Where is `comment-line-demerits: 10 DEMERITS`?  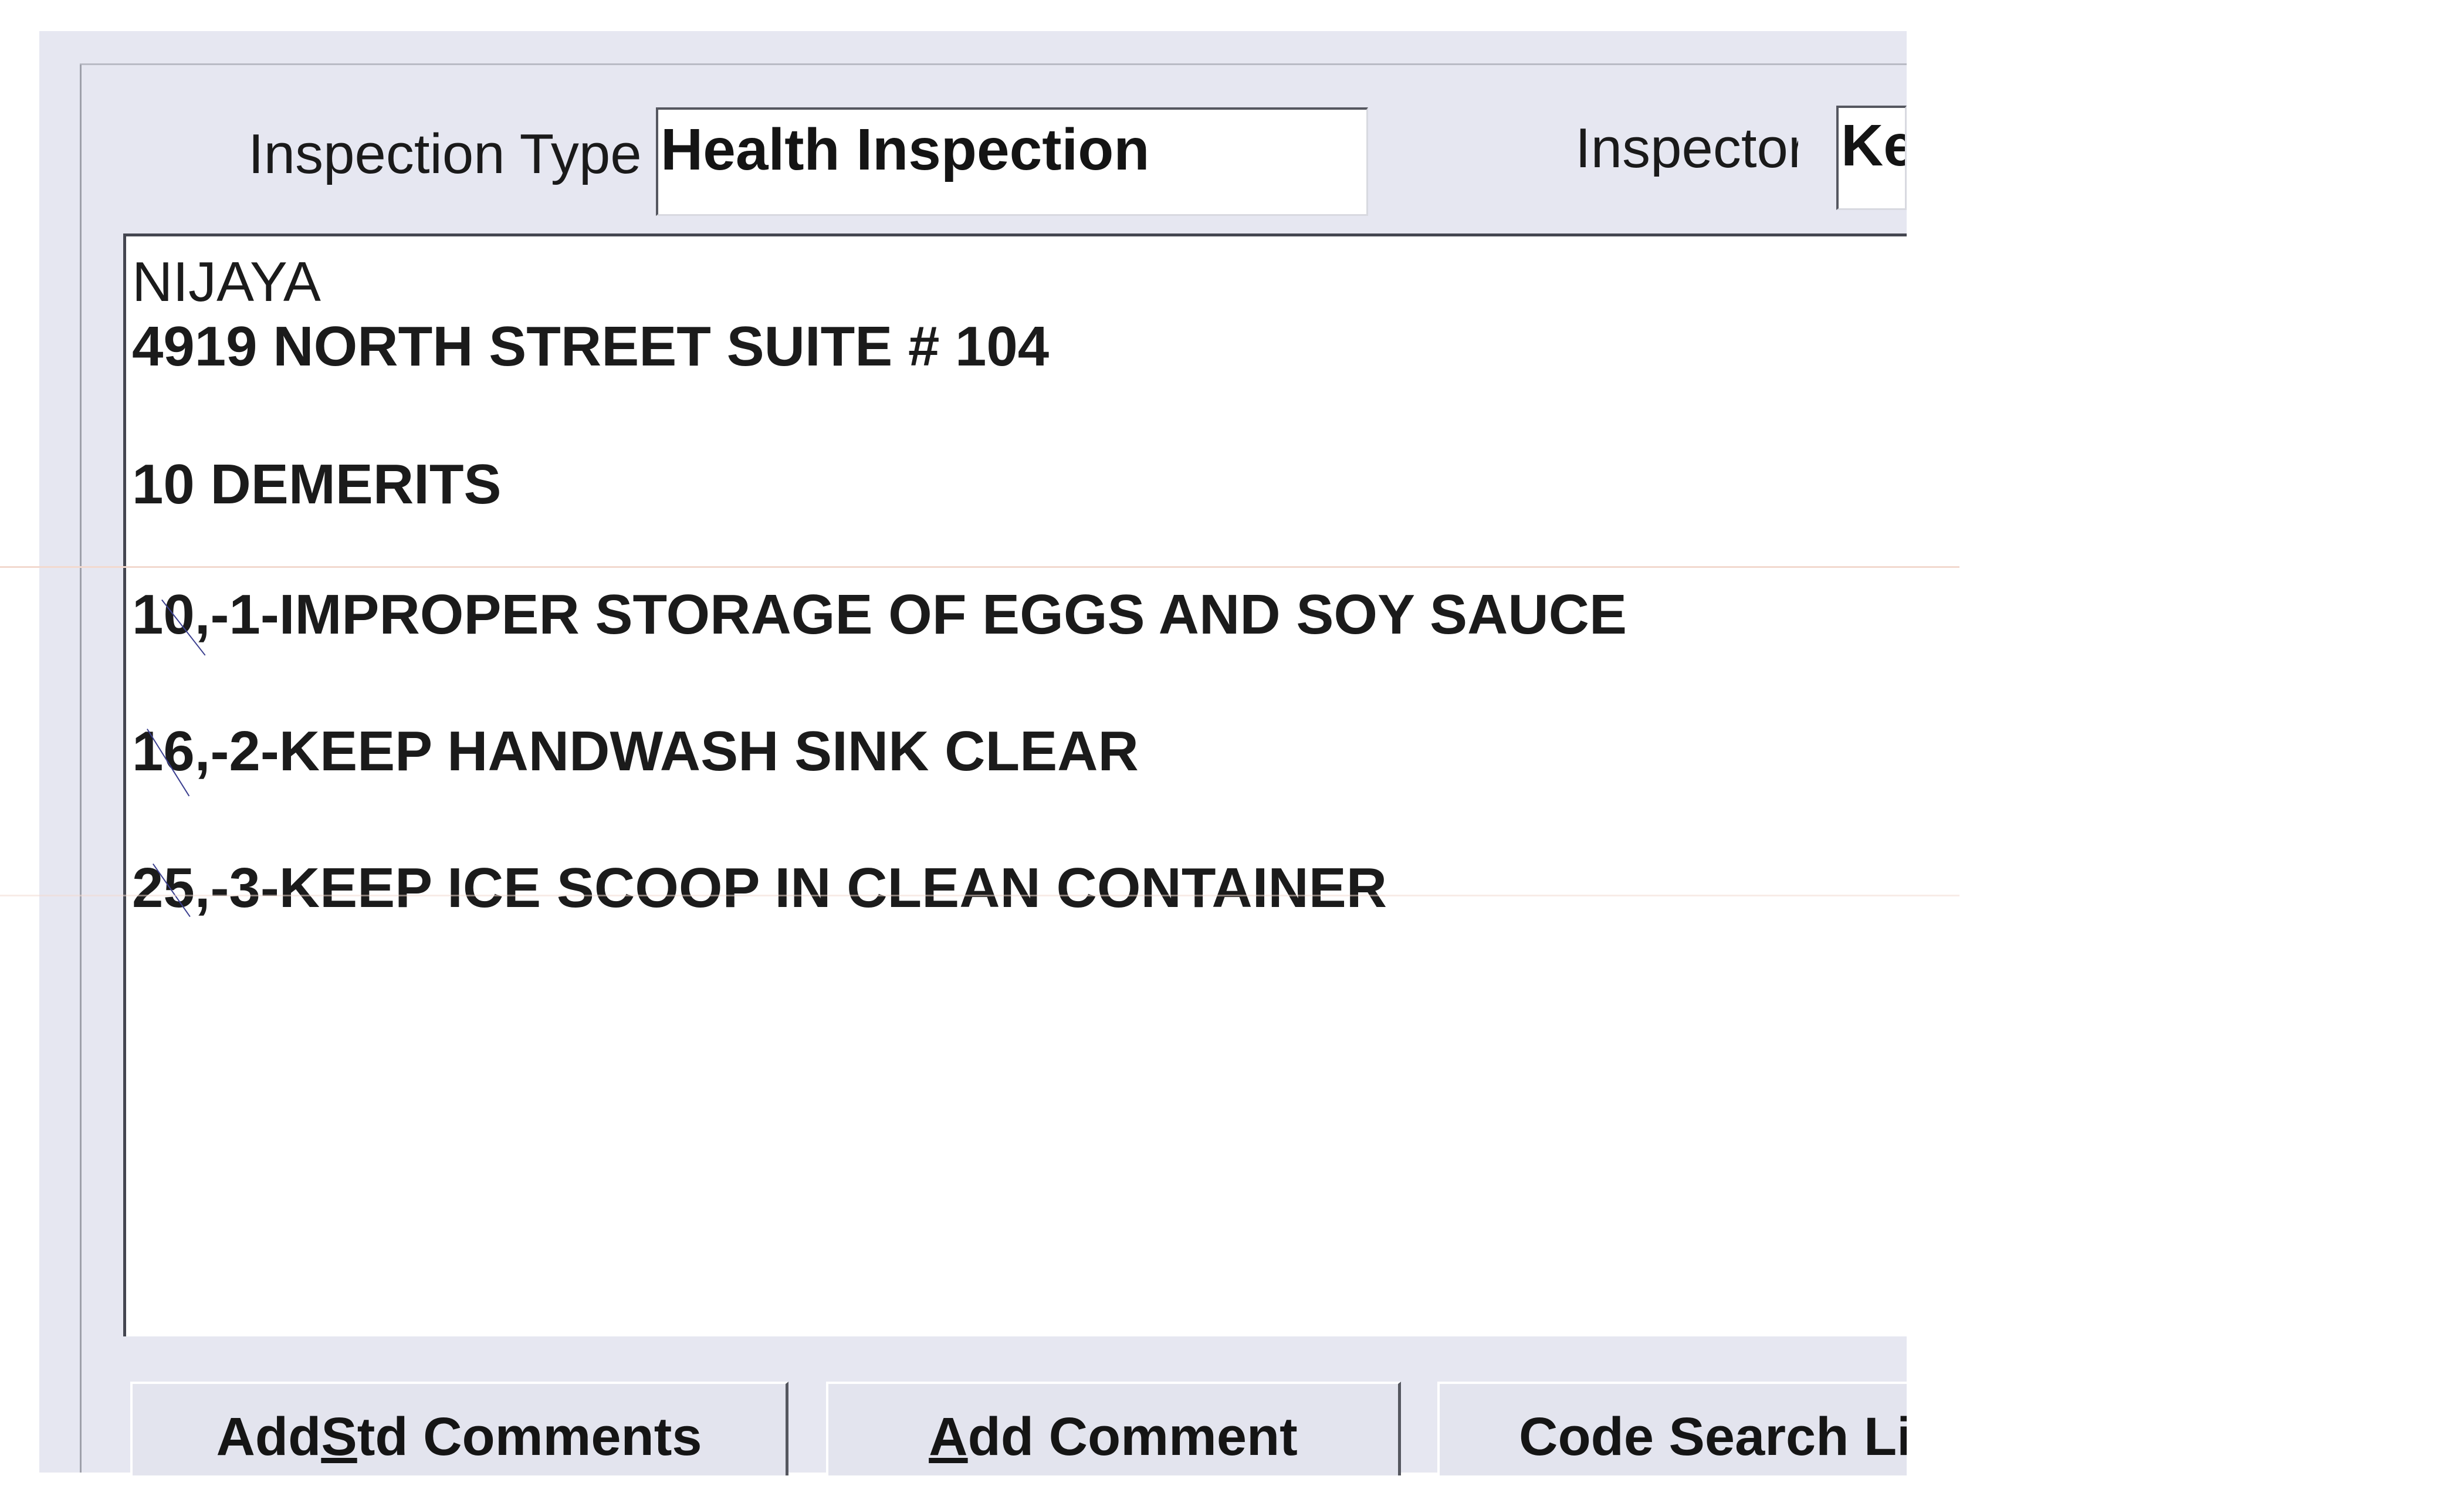 comment-line-demerits: 10 DEMERITS is located at coordinates (317, 484).